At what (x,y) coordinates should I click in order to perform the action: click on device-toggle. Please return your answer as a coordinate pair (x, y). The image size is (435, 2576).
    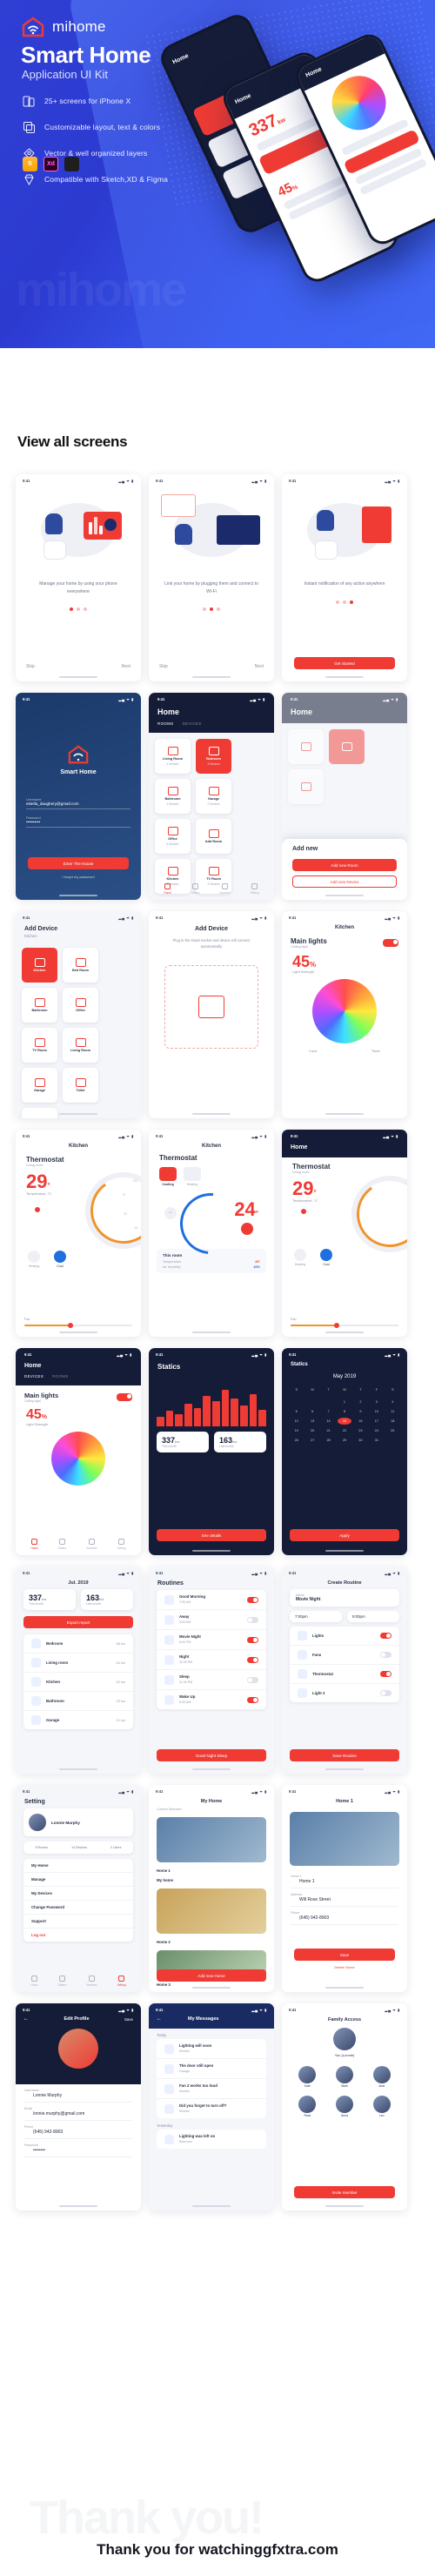
    Looking at the image, I should click on (386, 1674).